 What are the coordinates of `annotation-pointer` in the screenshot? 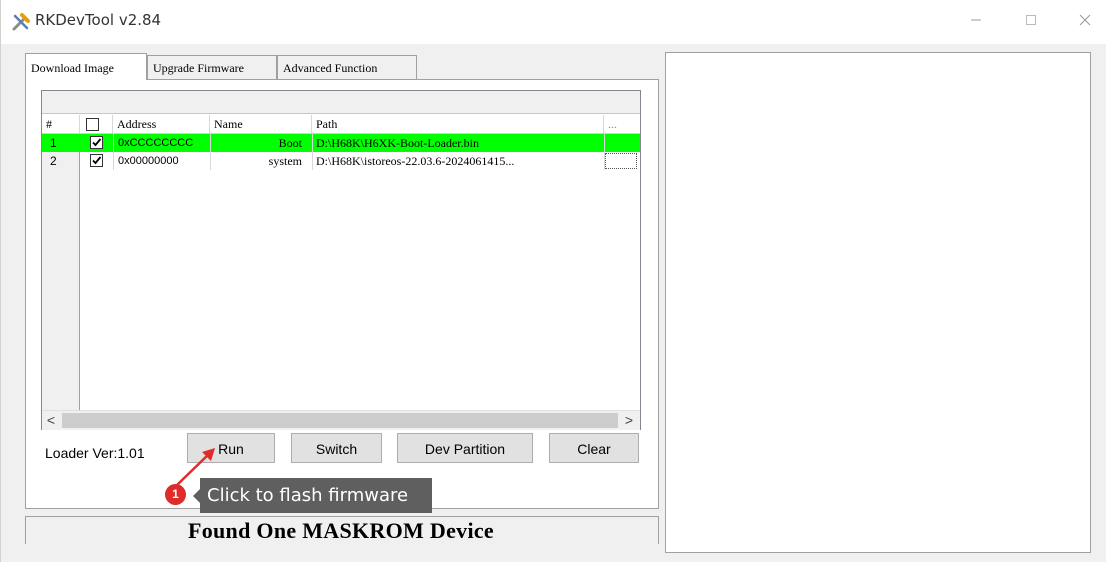 It's located at (196, 496).